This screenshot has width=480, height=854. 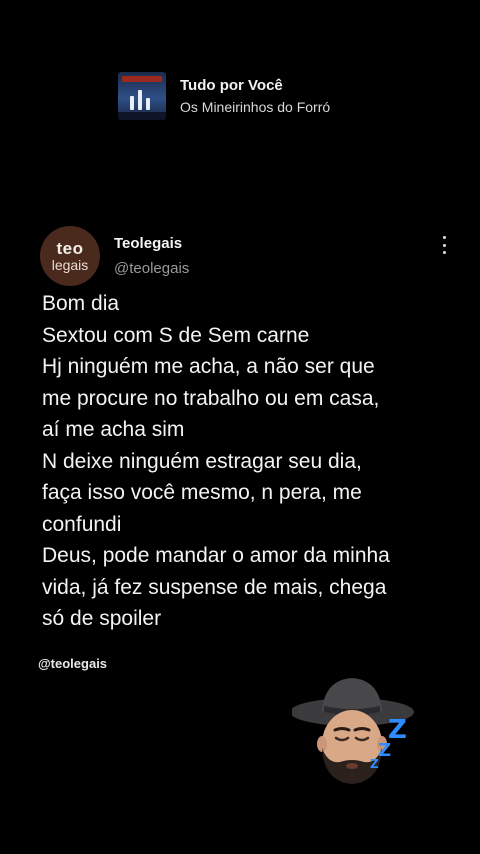 I want to click on avatar: teo legais, so click(x=70, y=256).